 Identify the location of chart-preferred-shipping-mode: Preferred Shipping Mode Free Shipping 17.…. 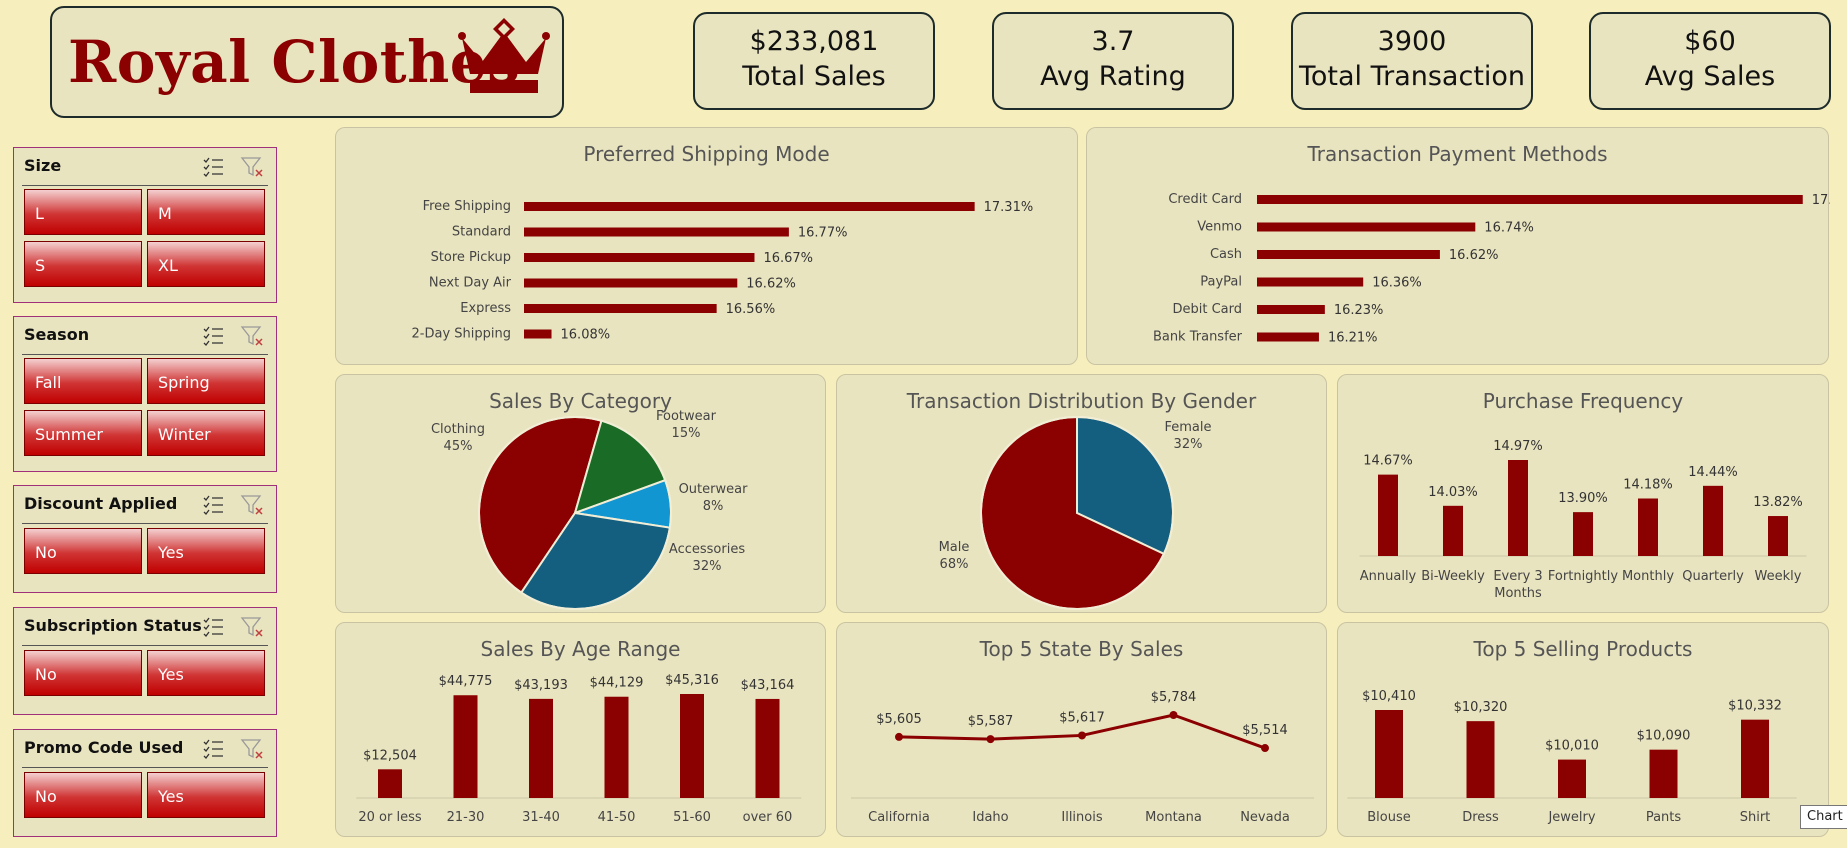
(706, 246).